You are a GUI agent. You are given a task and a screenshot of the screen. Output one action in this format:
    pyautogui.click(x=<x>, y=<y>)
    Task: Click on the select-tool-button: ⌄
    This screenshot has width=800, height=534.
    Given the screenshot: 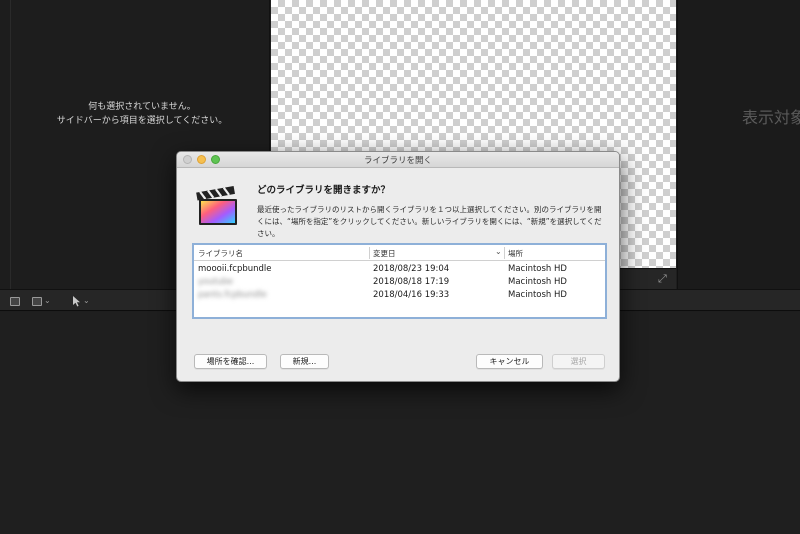 What is the action you would take?
    pyautogui.click(x=81, y=301)
    